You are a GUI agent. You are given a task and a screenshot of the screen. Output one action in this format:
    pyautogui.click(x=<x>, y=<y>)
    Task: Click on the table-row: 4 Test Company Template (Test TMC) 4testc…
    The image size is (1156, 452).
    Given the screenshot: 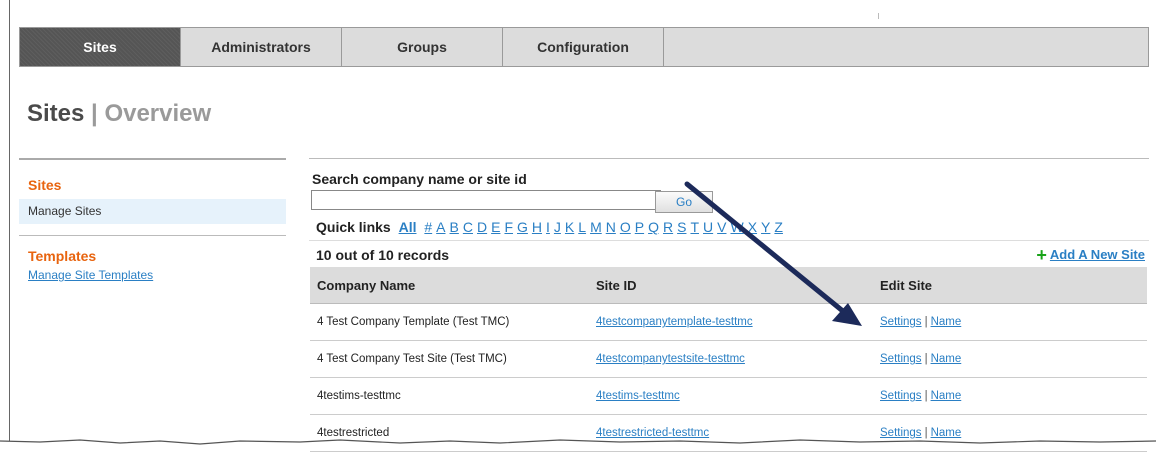 What is the action you would take?
    pyautogui.click(x=728, y=322)
    